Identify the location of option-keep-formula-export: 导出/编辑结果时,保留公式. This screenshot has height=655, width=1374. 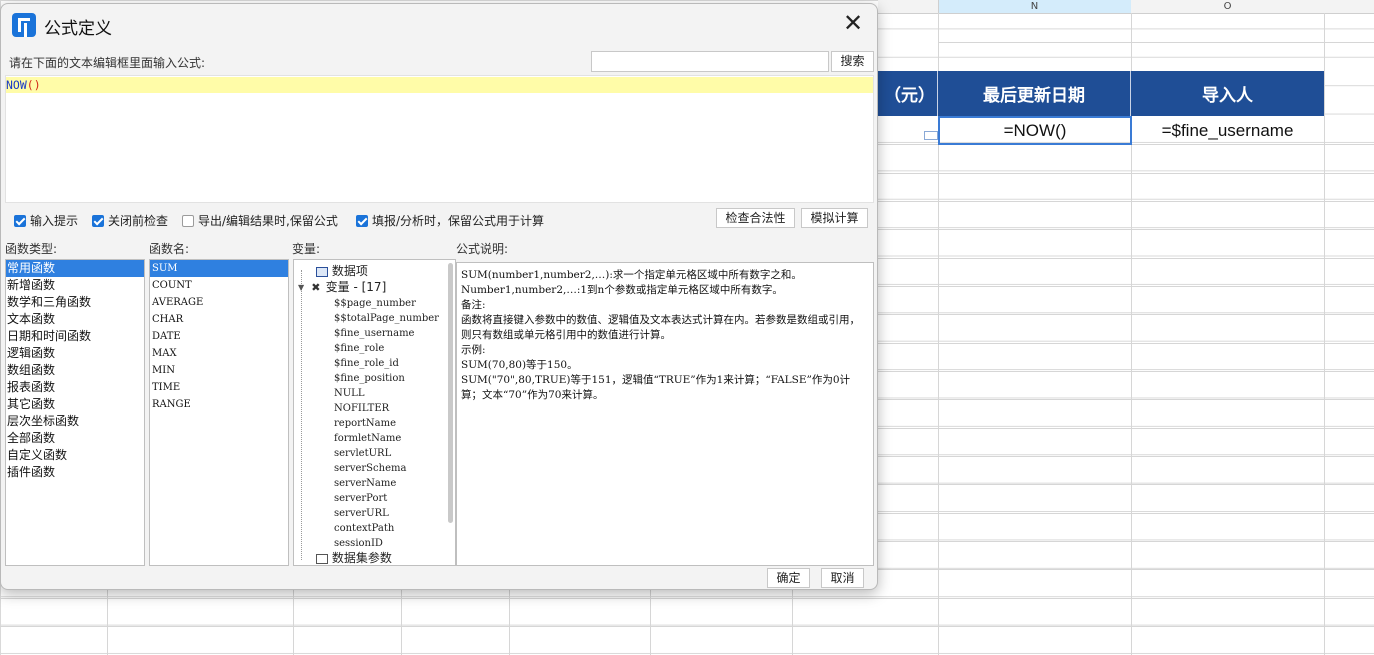
(260, 220).